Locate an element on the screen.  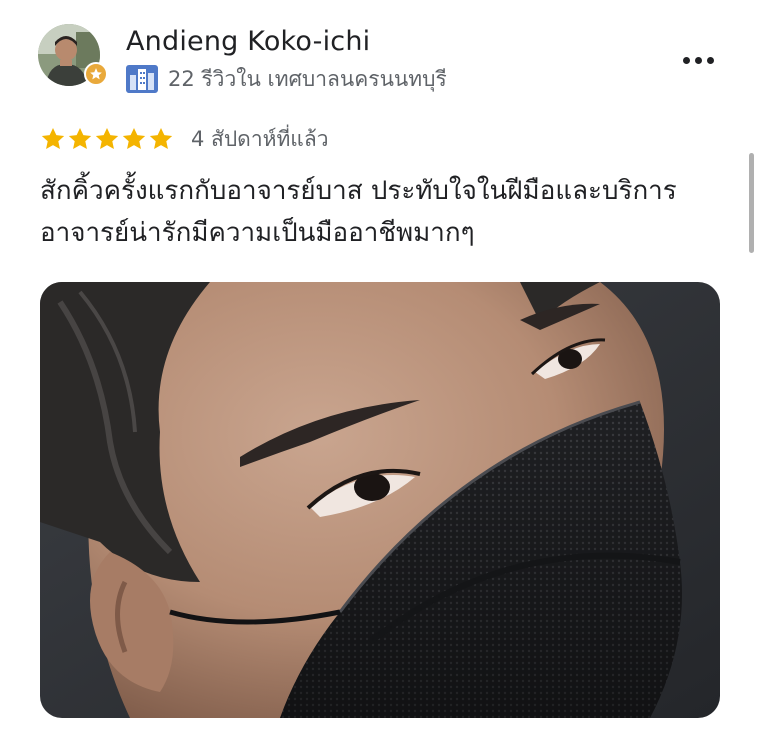
review-date: 4 สัปดาห์ที่แล้ว is located at coordinates (260, 138).